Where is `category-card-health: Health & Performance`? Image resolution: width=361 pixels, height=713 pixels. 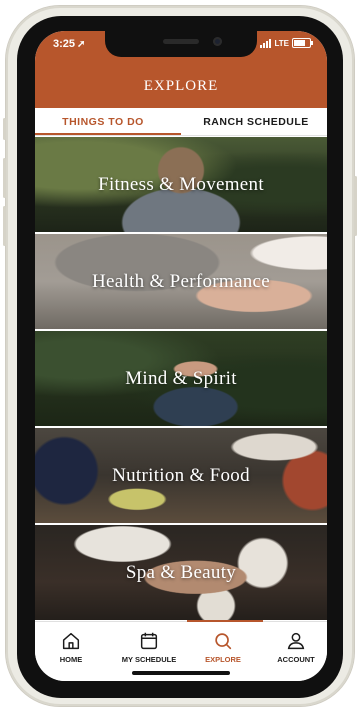
category-card-health: Health & Performance is located at coordinates (181, 281).